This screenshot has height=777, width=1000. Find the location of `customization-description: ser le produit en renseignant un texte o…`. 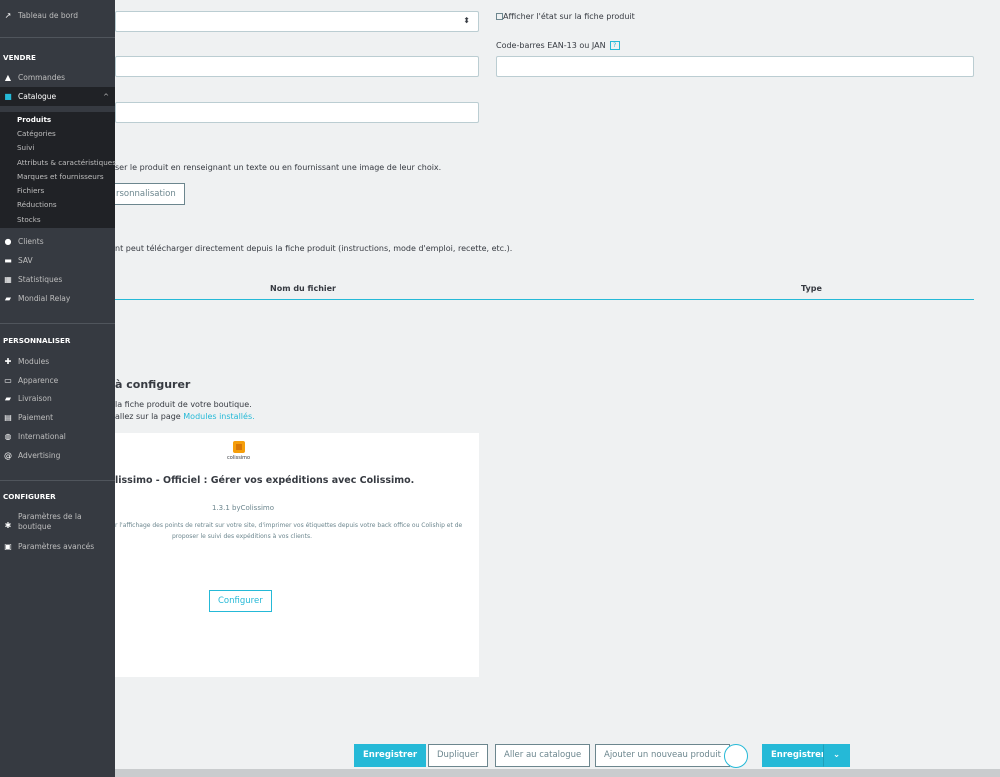

customization-description: ser le produit en renseignant un texte o… is located at coordinates (278, 167).